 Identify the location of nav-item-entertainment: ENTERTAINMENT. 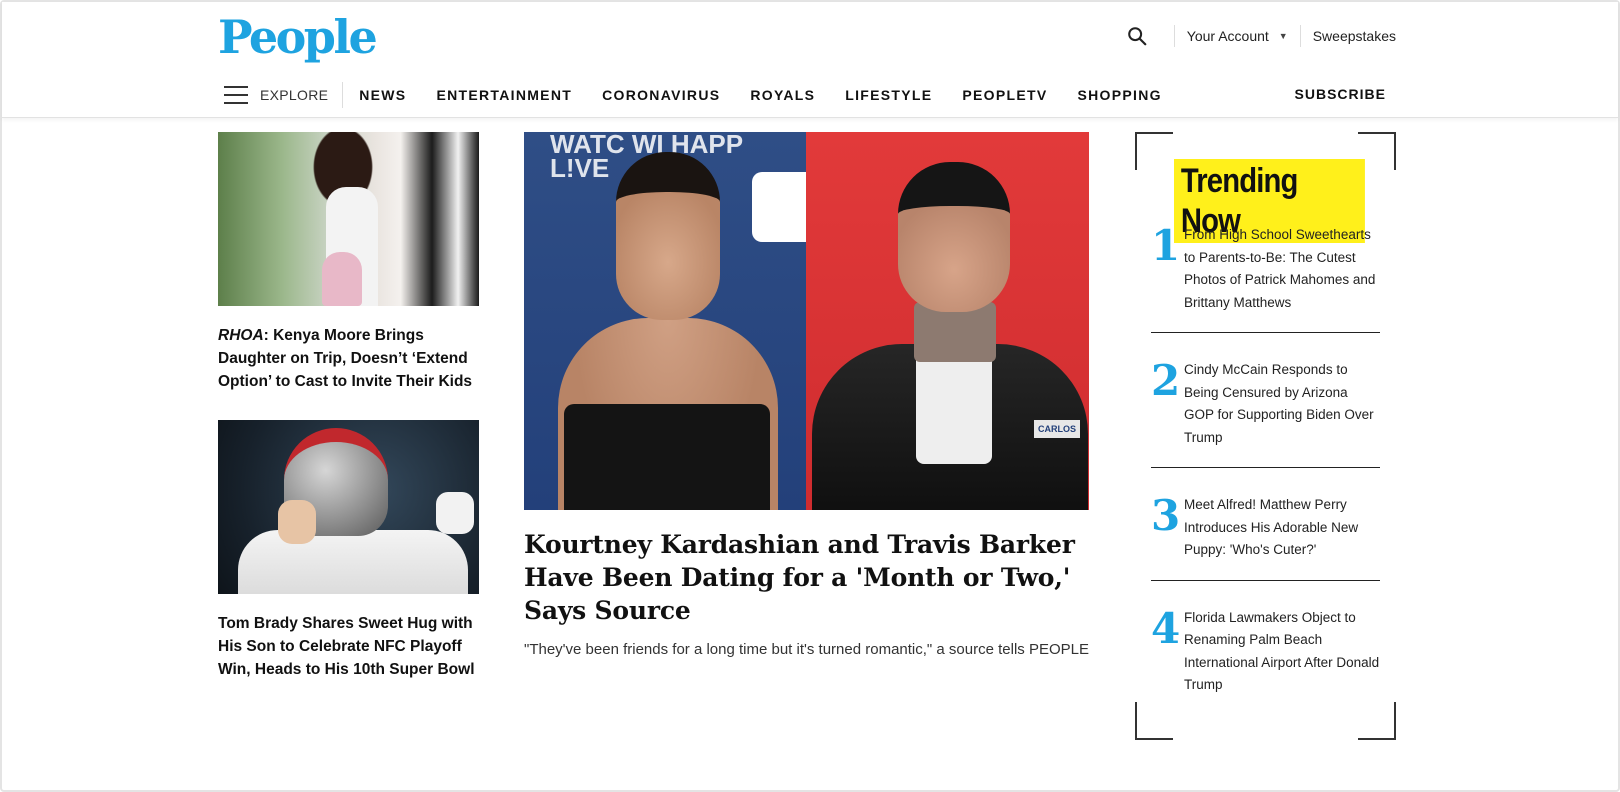
(504, 95).